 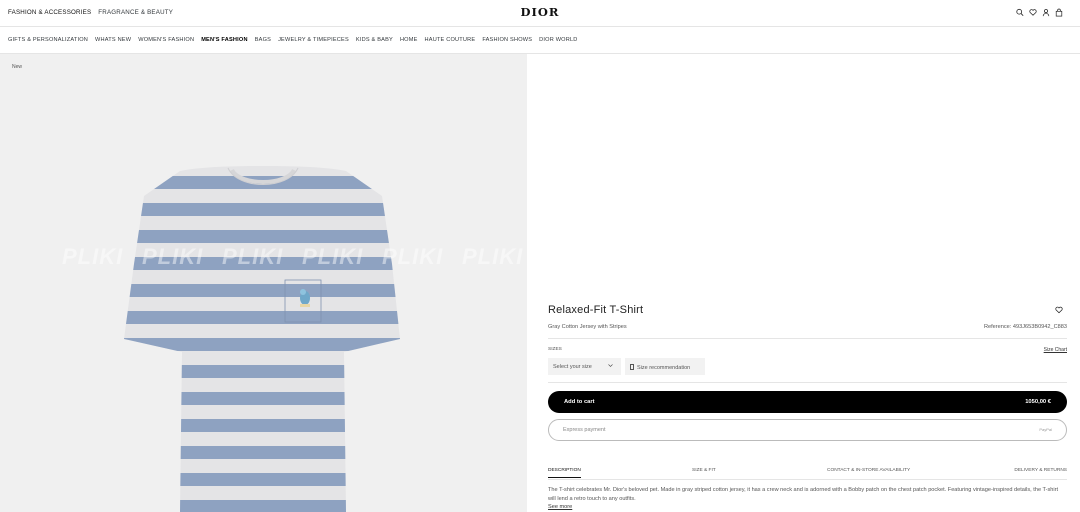 I want to click on product-reference: Reference: 493J653B0942_C883, so click(x=1025, y=327).